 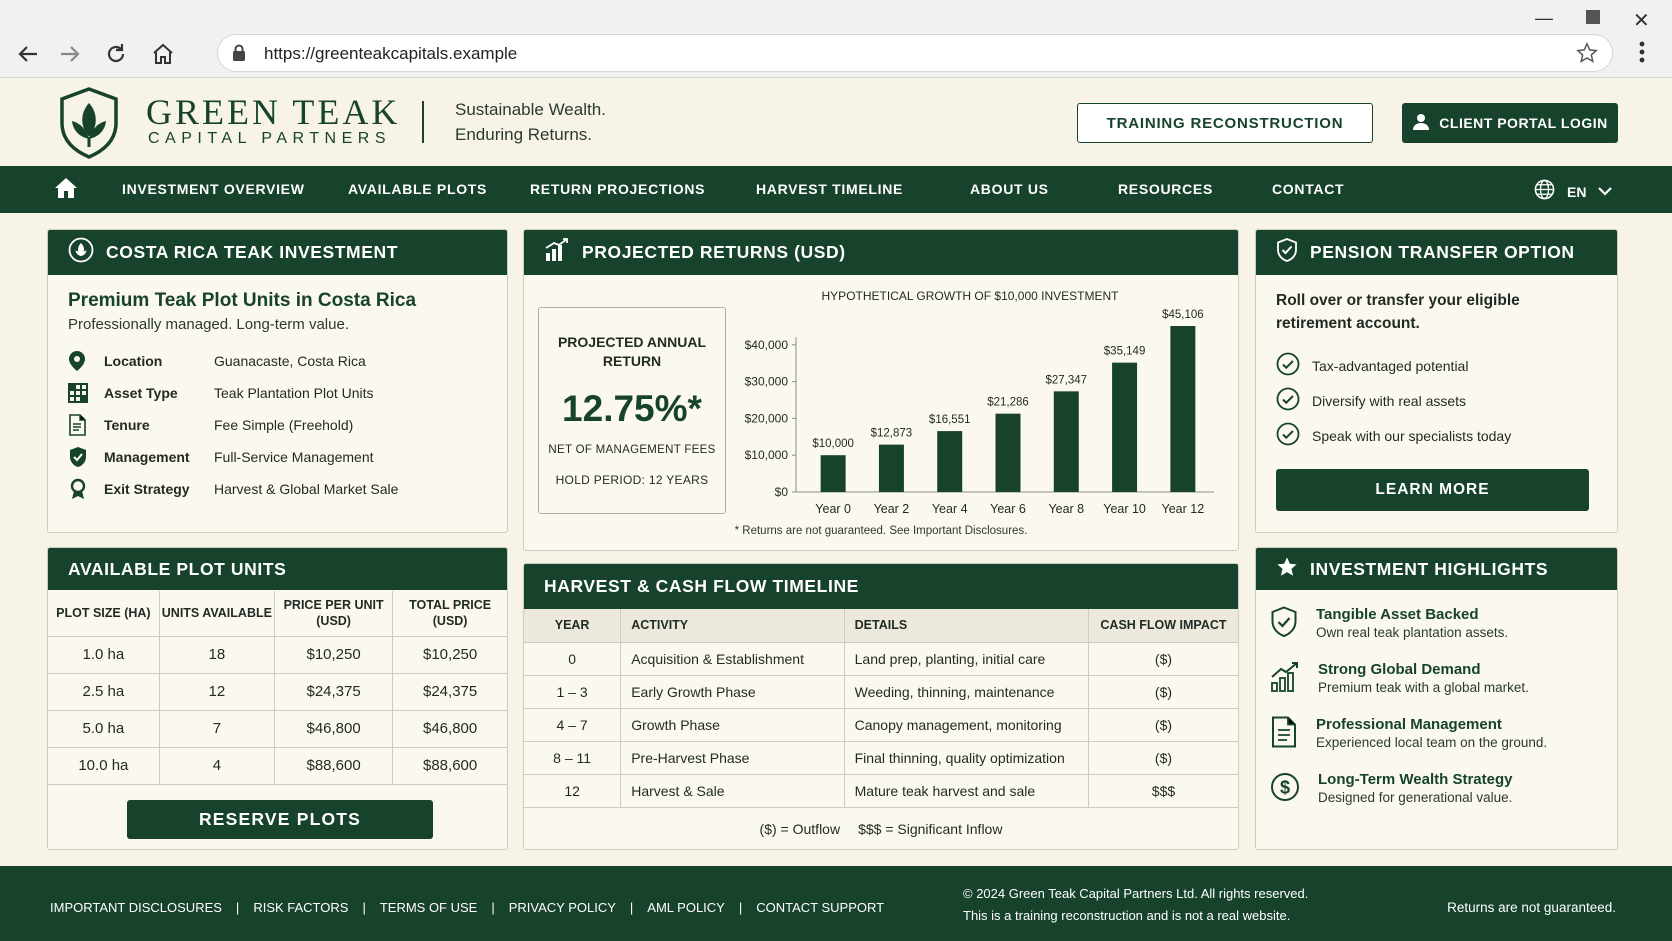 I want to click on language-selector: EN, so click(x=1573, y=192).